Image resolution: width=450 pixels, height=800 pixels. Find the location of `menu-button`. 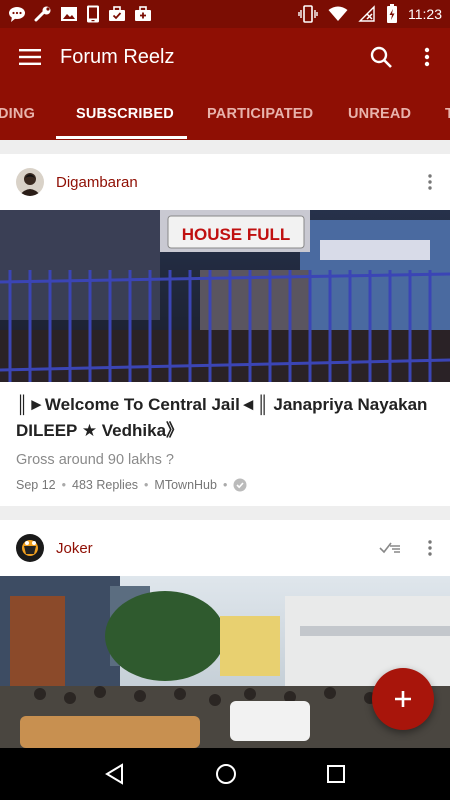

menu-button is located at coordinates (30, 57).